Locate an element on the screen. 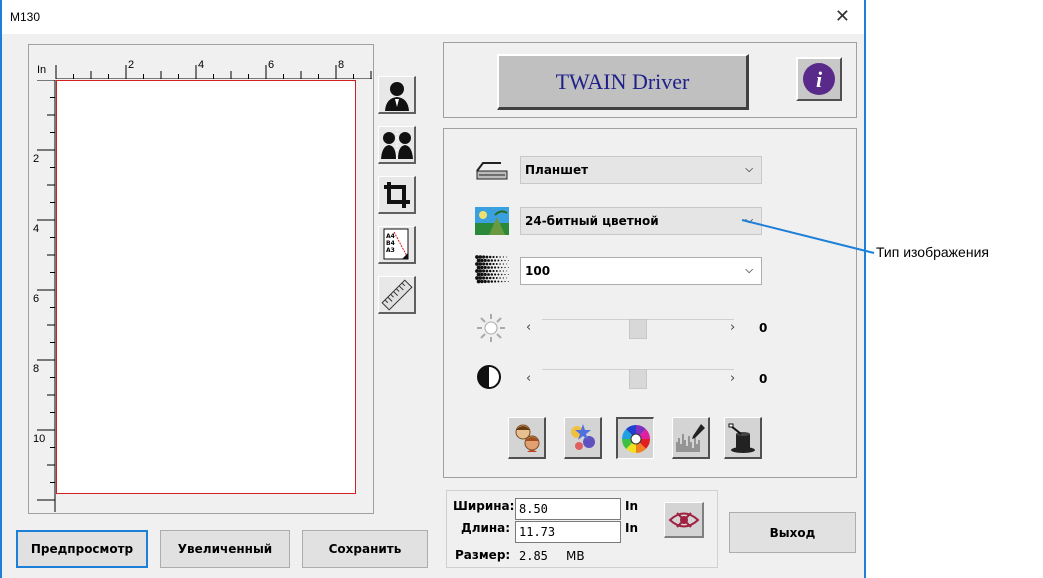 The image size is (1043, 578). close-icon: ✕ is located at coordinates (842, 16).